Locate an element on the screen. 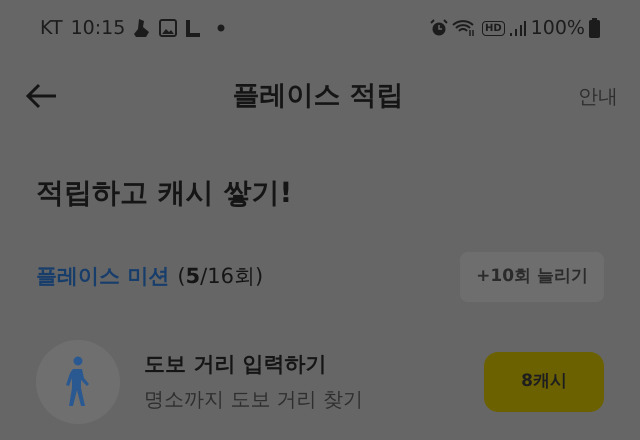 Image resolution: width=640 pixels, height=440 pixels. mission-count: (5/16회) is located at coordinates (220, 276).